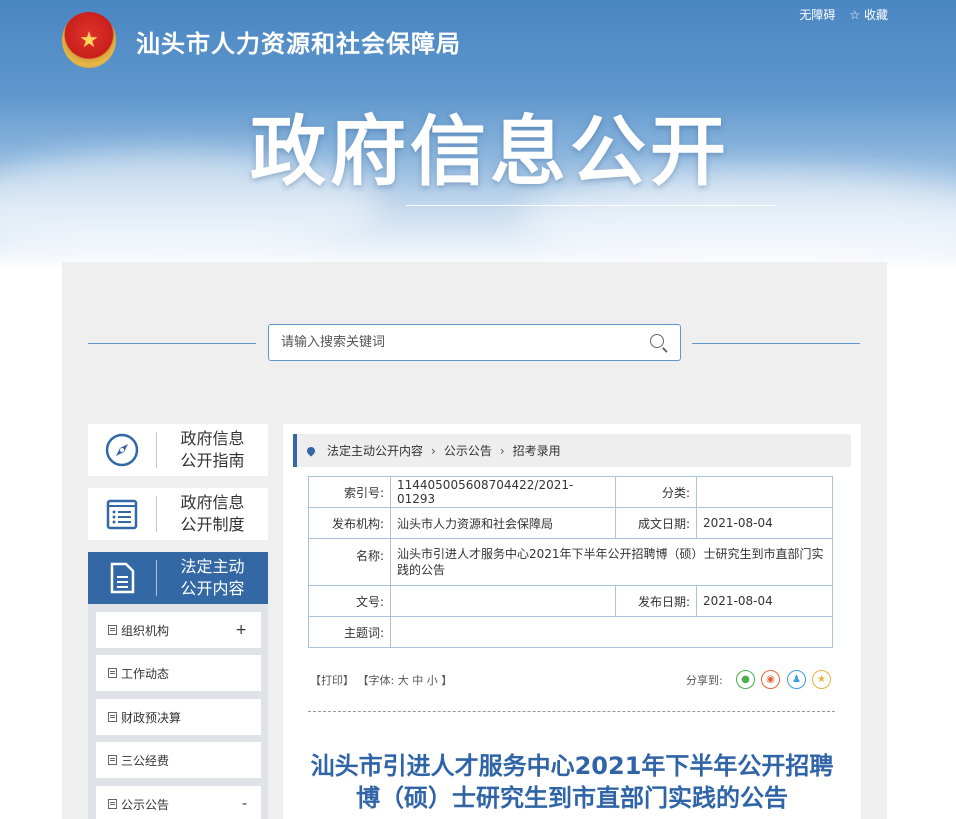  Describe the element at coordinates (656, 523) in the screenshot. I see `created-date-label: 成文日期:` at that location.